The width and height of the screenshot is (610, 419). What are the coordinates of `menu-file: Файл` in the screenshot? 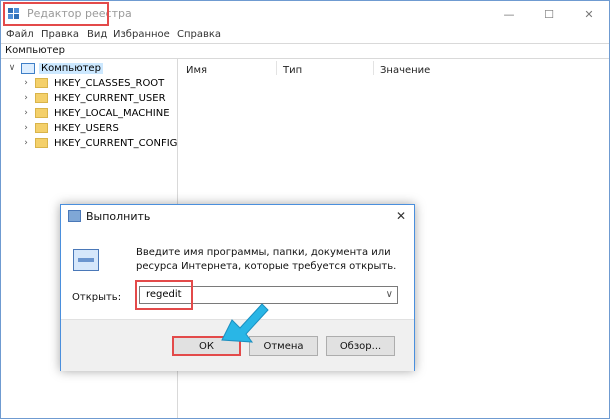 It's located at (20, 34).